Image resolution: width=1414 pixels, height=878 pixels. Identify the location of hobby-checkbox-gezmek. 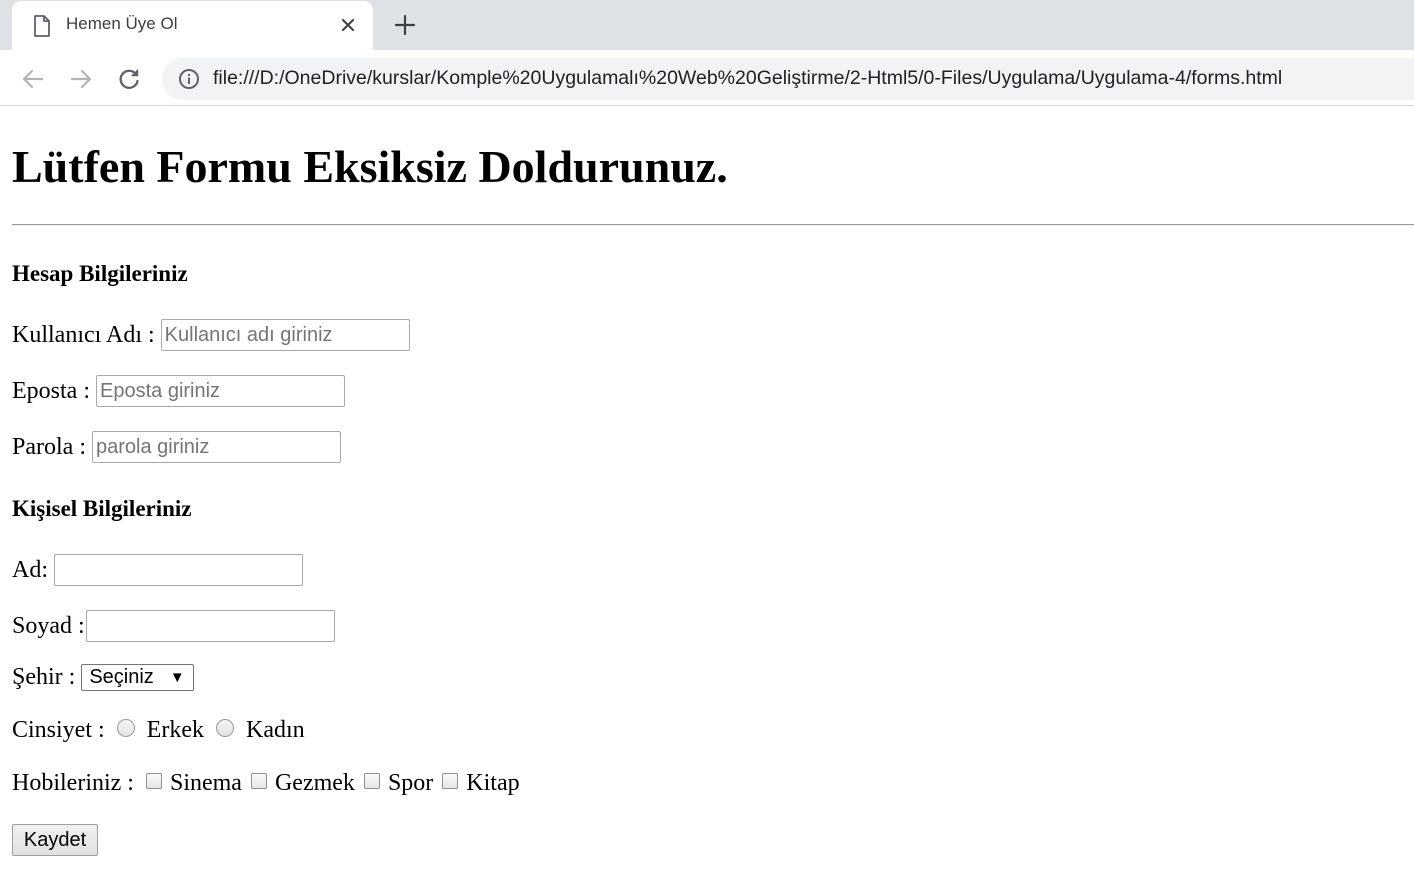
(258, 780).